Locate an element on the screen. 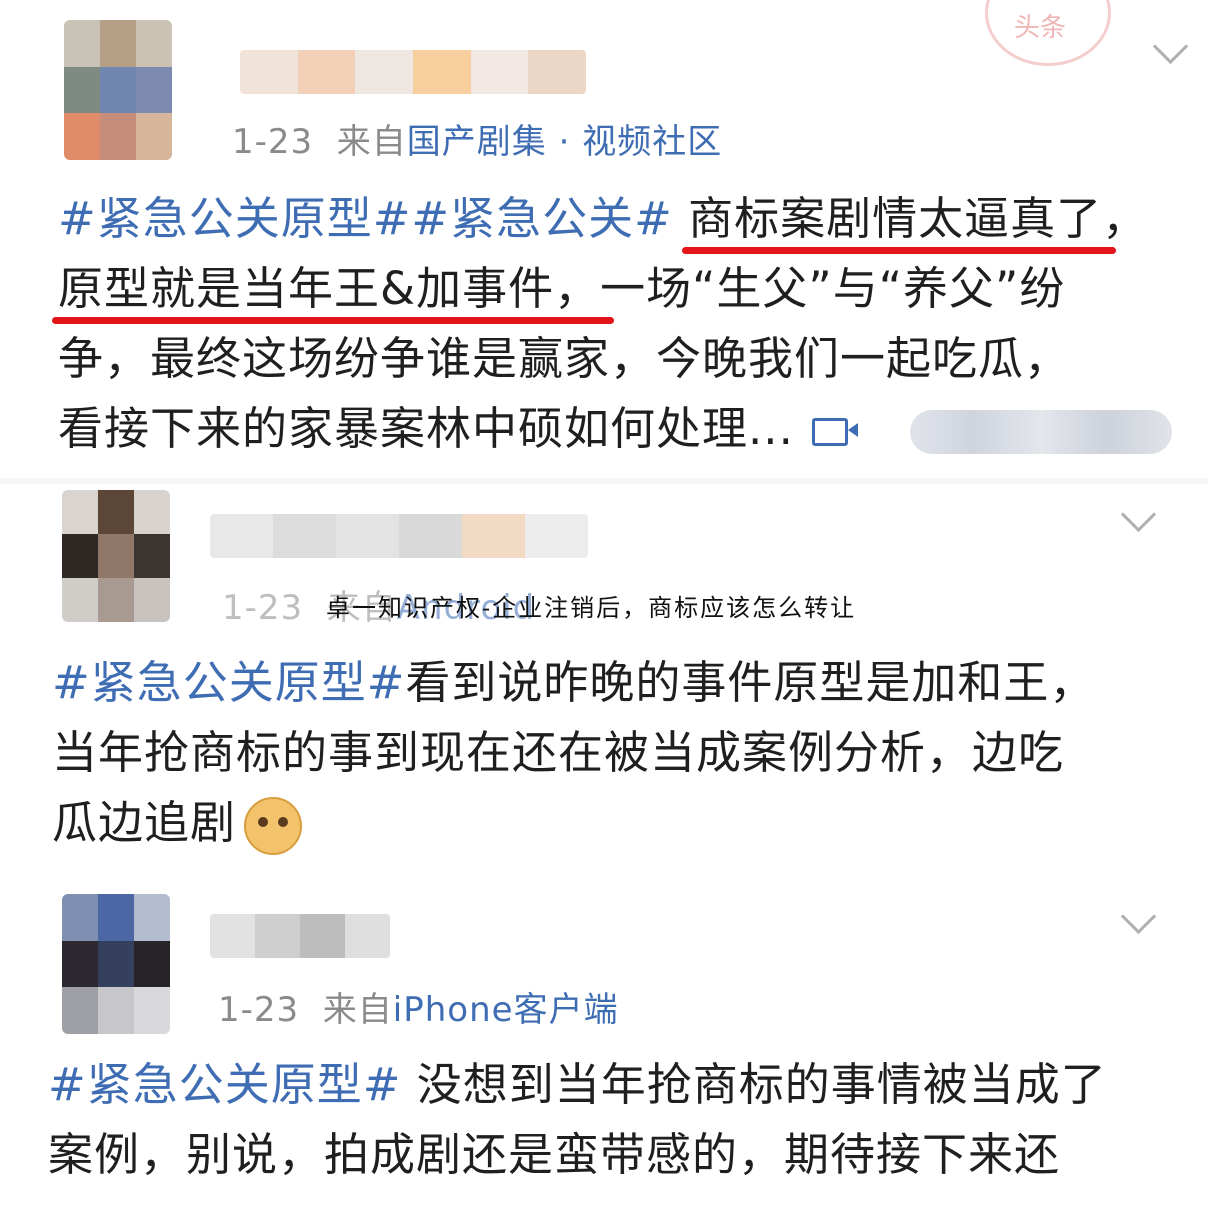 The width and height of the screenshot is (1208, 1208). post-source: iPhone客户端 is located at coordinates (506, 1010).